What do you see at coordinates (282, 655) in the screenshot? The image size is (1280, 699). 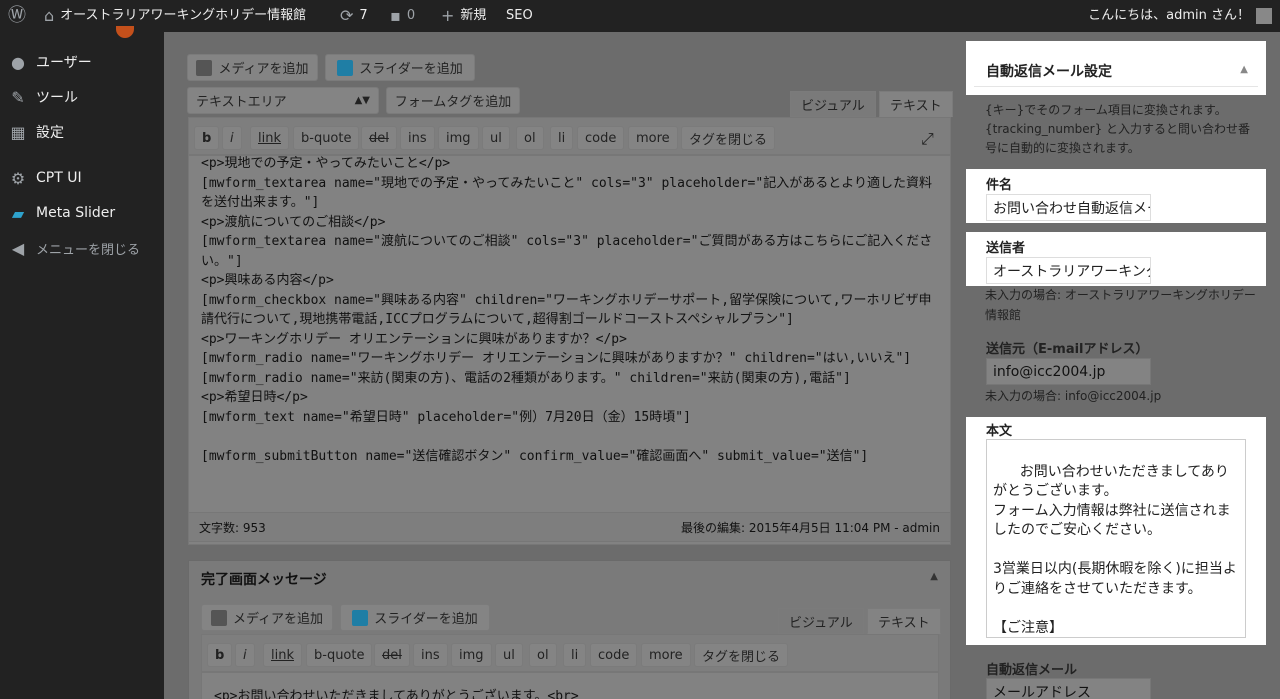 I see `quicktag-link-2: link` at bounding box center [282, 655].